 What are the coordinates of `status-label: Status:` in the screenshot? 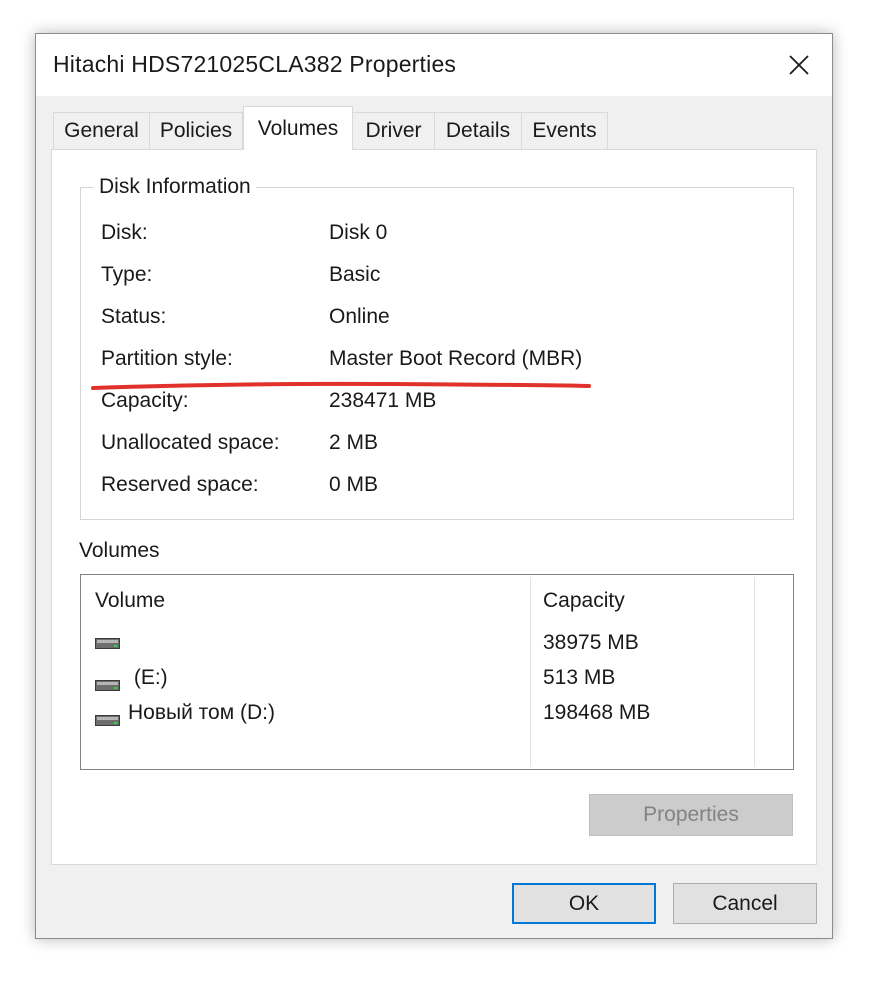 It's located at (134, 316).